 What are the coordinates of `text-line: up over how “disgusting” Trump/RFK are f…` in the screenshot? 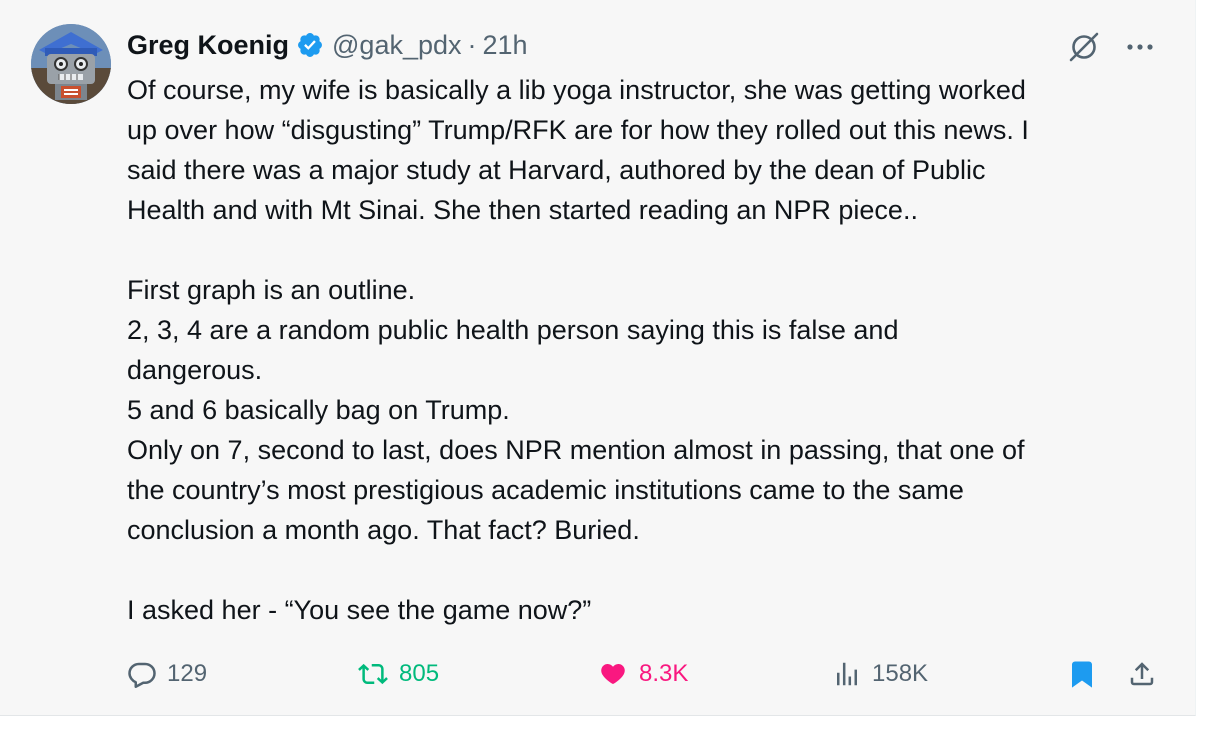 It's located at (578, 130).